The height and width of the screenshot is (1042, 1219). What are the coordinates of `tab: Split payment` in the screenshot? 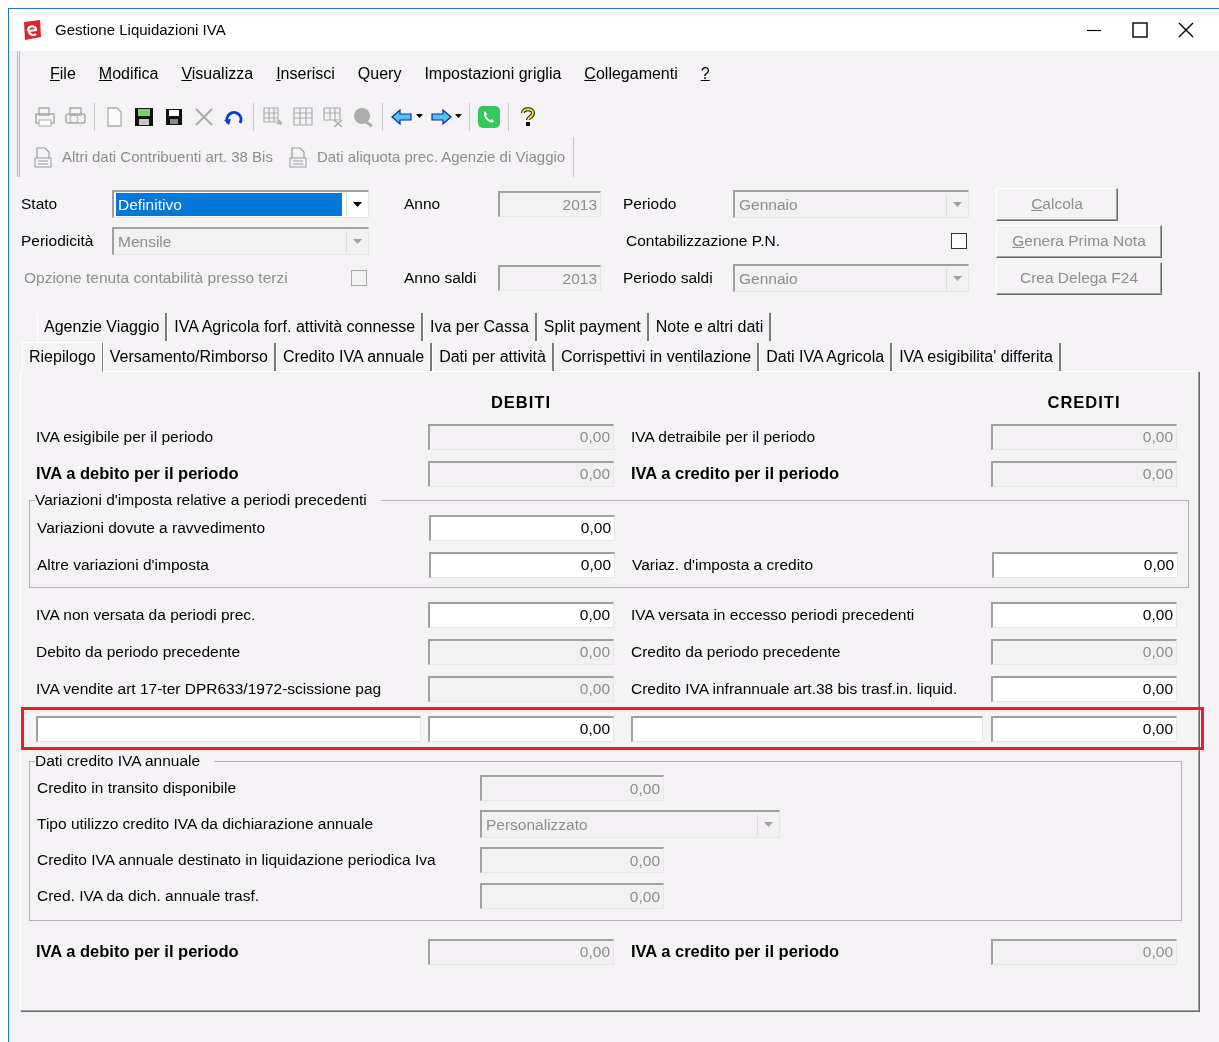 It's located at (592, 327).